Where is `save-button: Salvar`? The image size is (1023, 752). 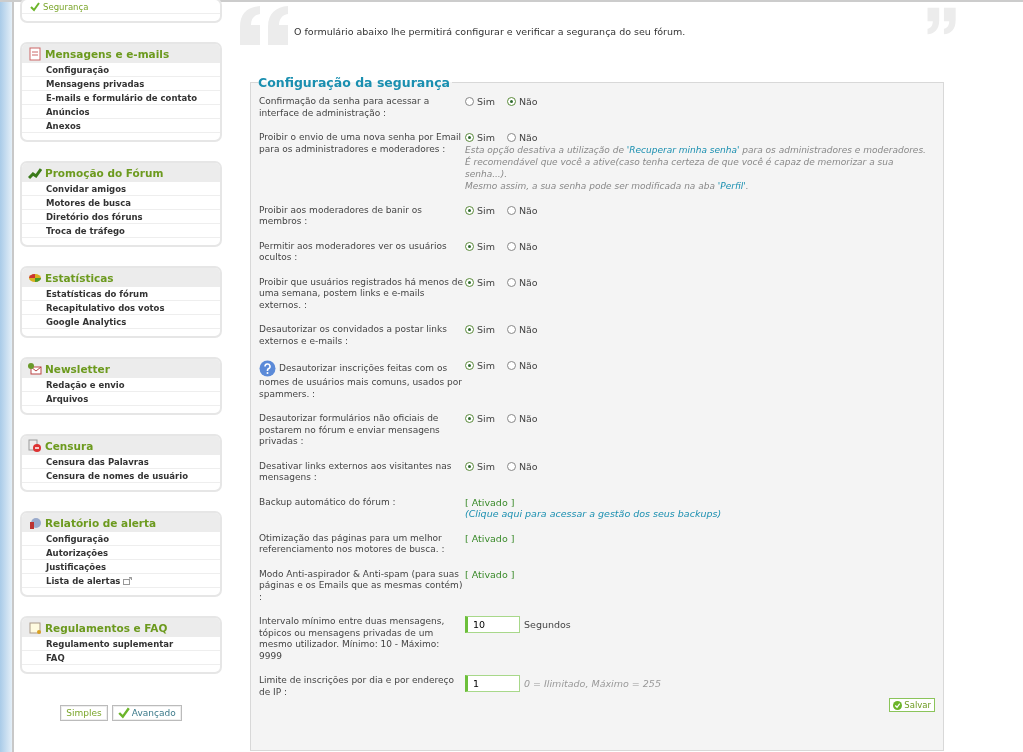
save-button: Salvar is located at coordinates (912, 705).